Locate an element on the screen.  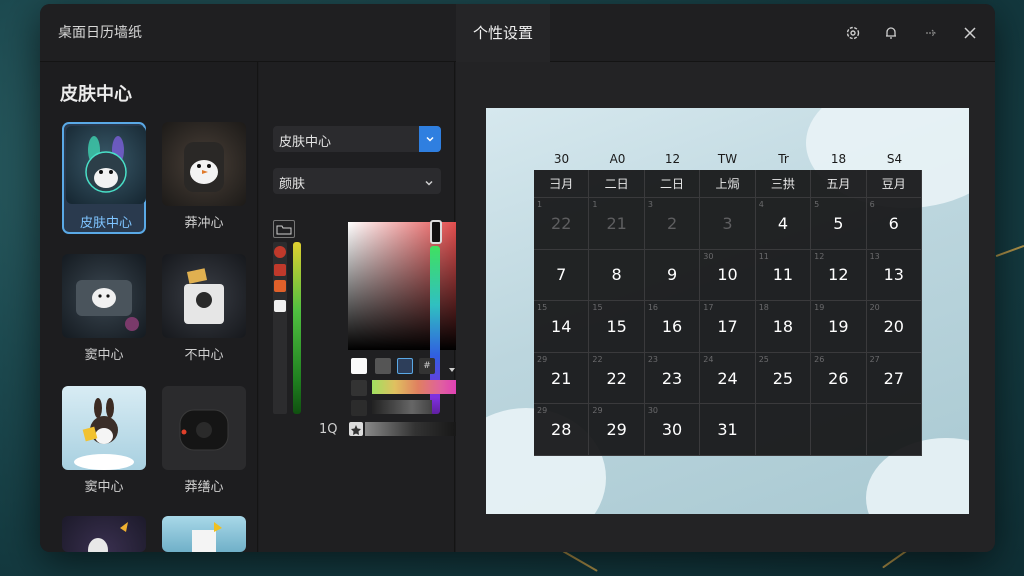
skin-label: 不中心 is located at coordinates (204, 355).